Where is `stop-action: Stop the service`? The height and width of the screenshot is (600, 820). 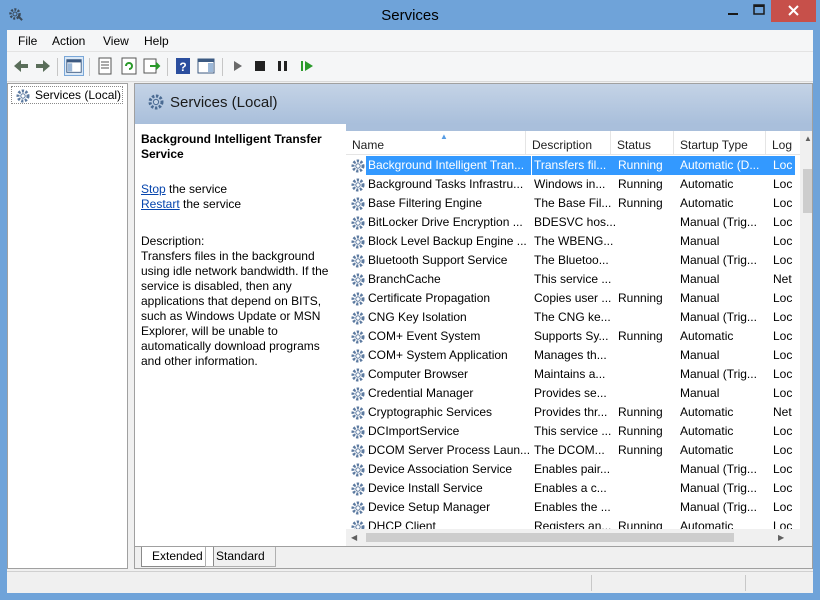 stop-action: Stop the service is located at coordinates (240, 189).